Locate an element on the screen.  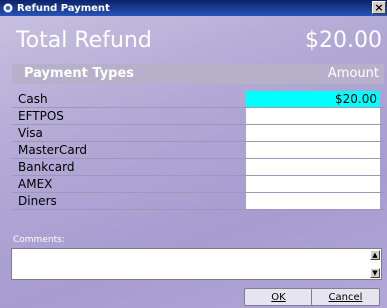
comments-scrollbar: ▲ ▼ is located at coordinates (375, 264).